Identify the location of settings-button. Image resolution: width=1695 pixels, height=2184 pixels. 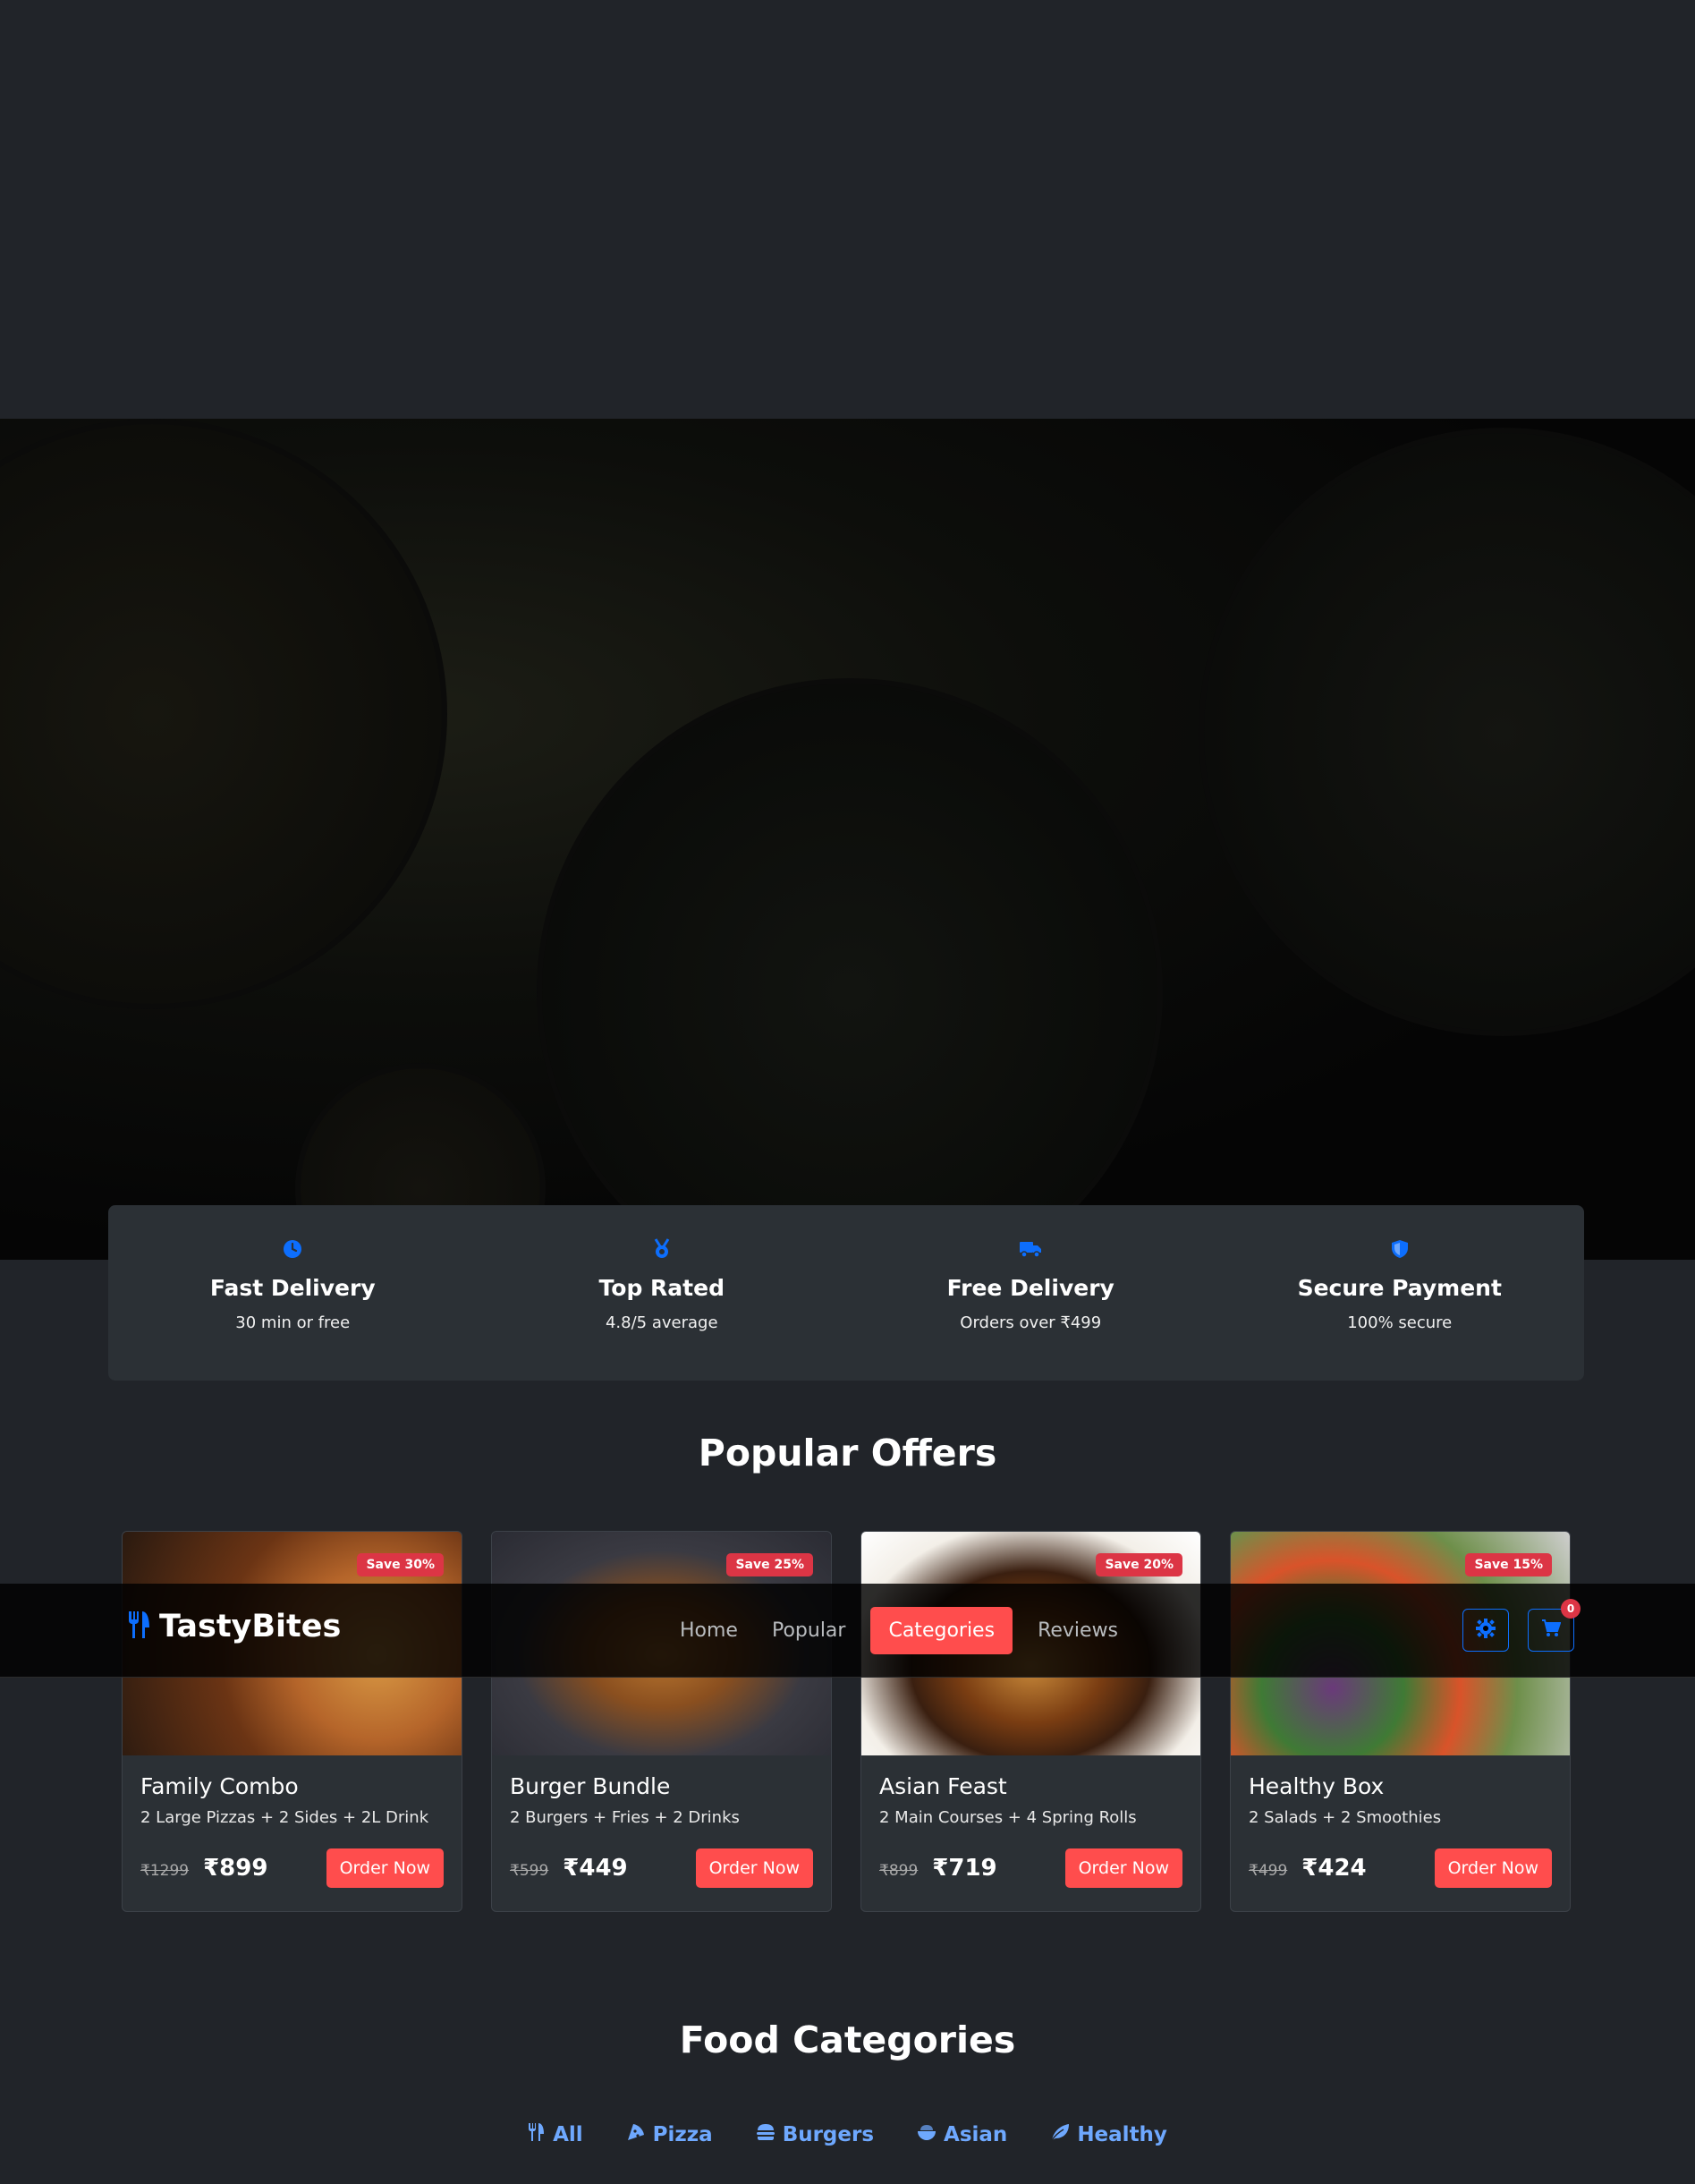
(1485, 1630).